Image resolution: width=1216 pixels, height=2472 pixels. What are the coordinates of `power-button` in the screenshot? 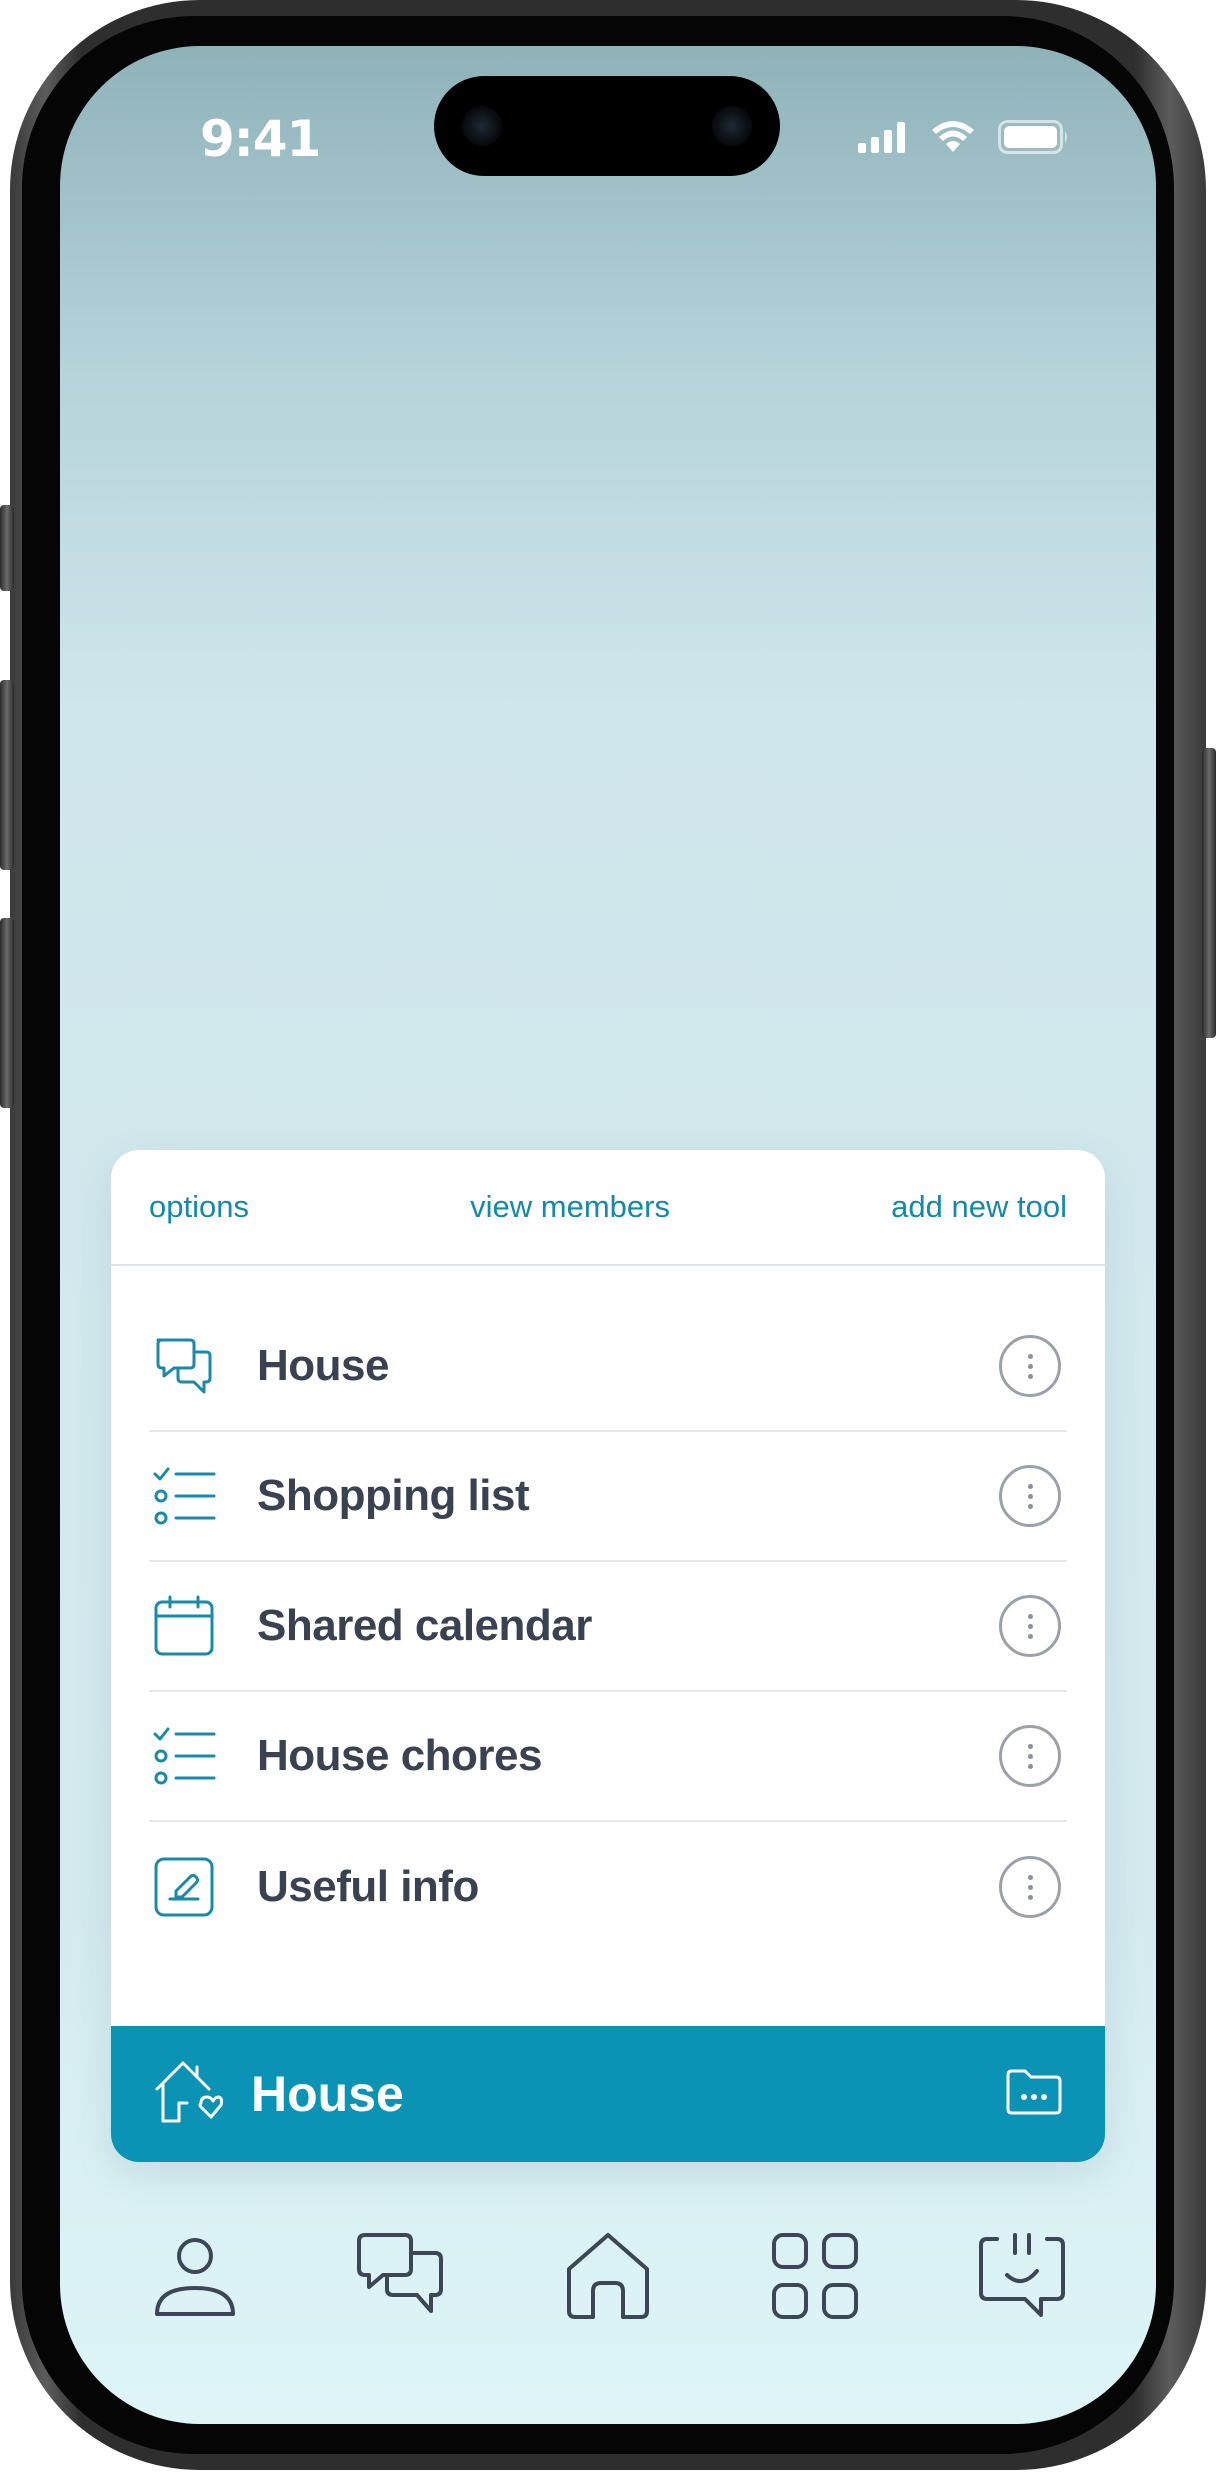 It's located at (1209, 893).